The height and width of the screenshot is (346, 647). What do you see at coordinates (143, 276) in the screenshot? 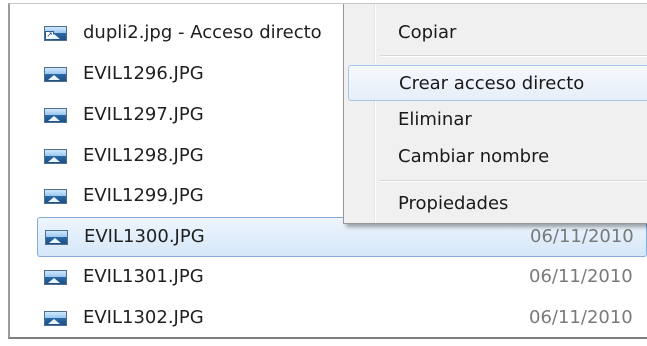
I see `file-name: EVIL1301.JPG` at bounding box center [143, 276].